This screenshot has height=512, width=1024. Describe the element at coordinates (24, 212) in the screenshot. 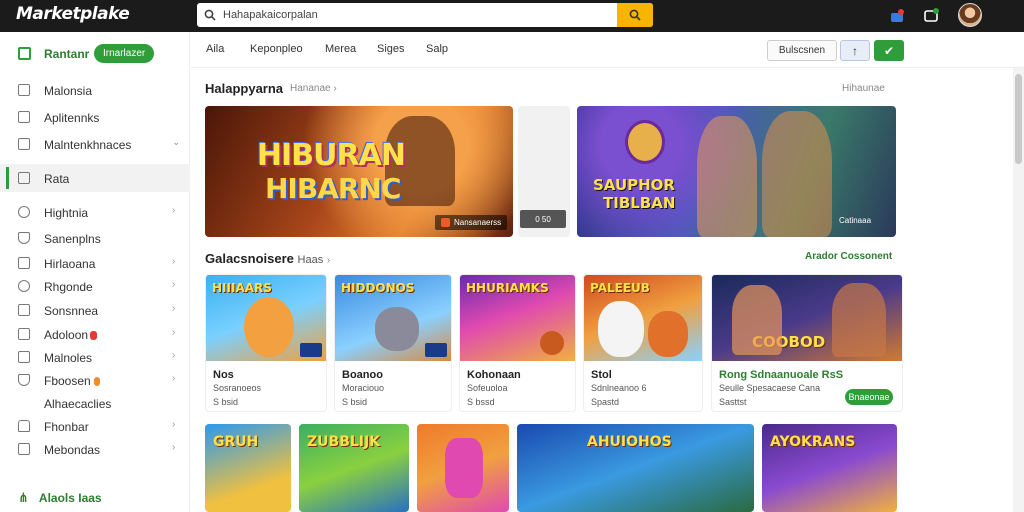

I see `circle-icon` at that location.